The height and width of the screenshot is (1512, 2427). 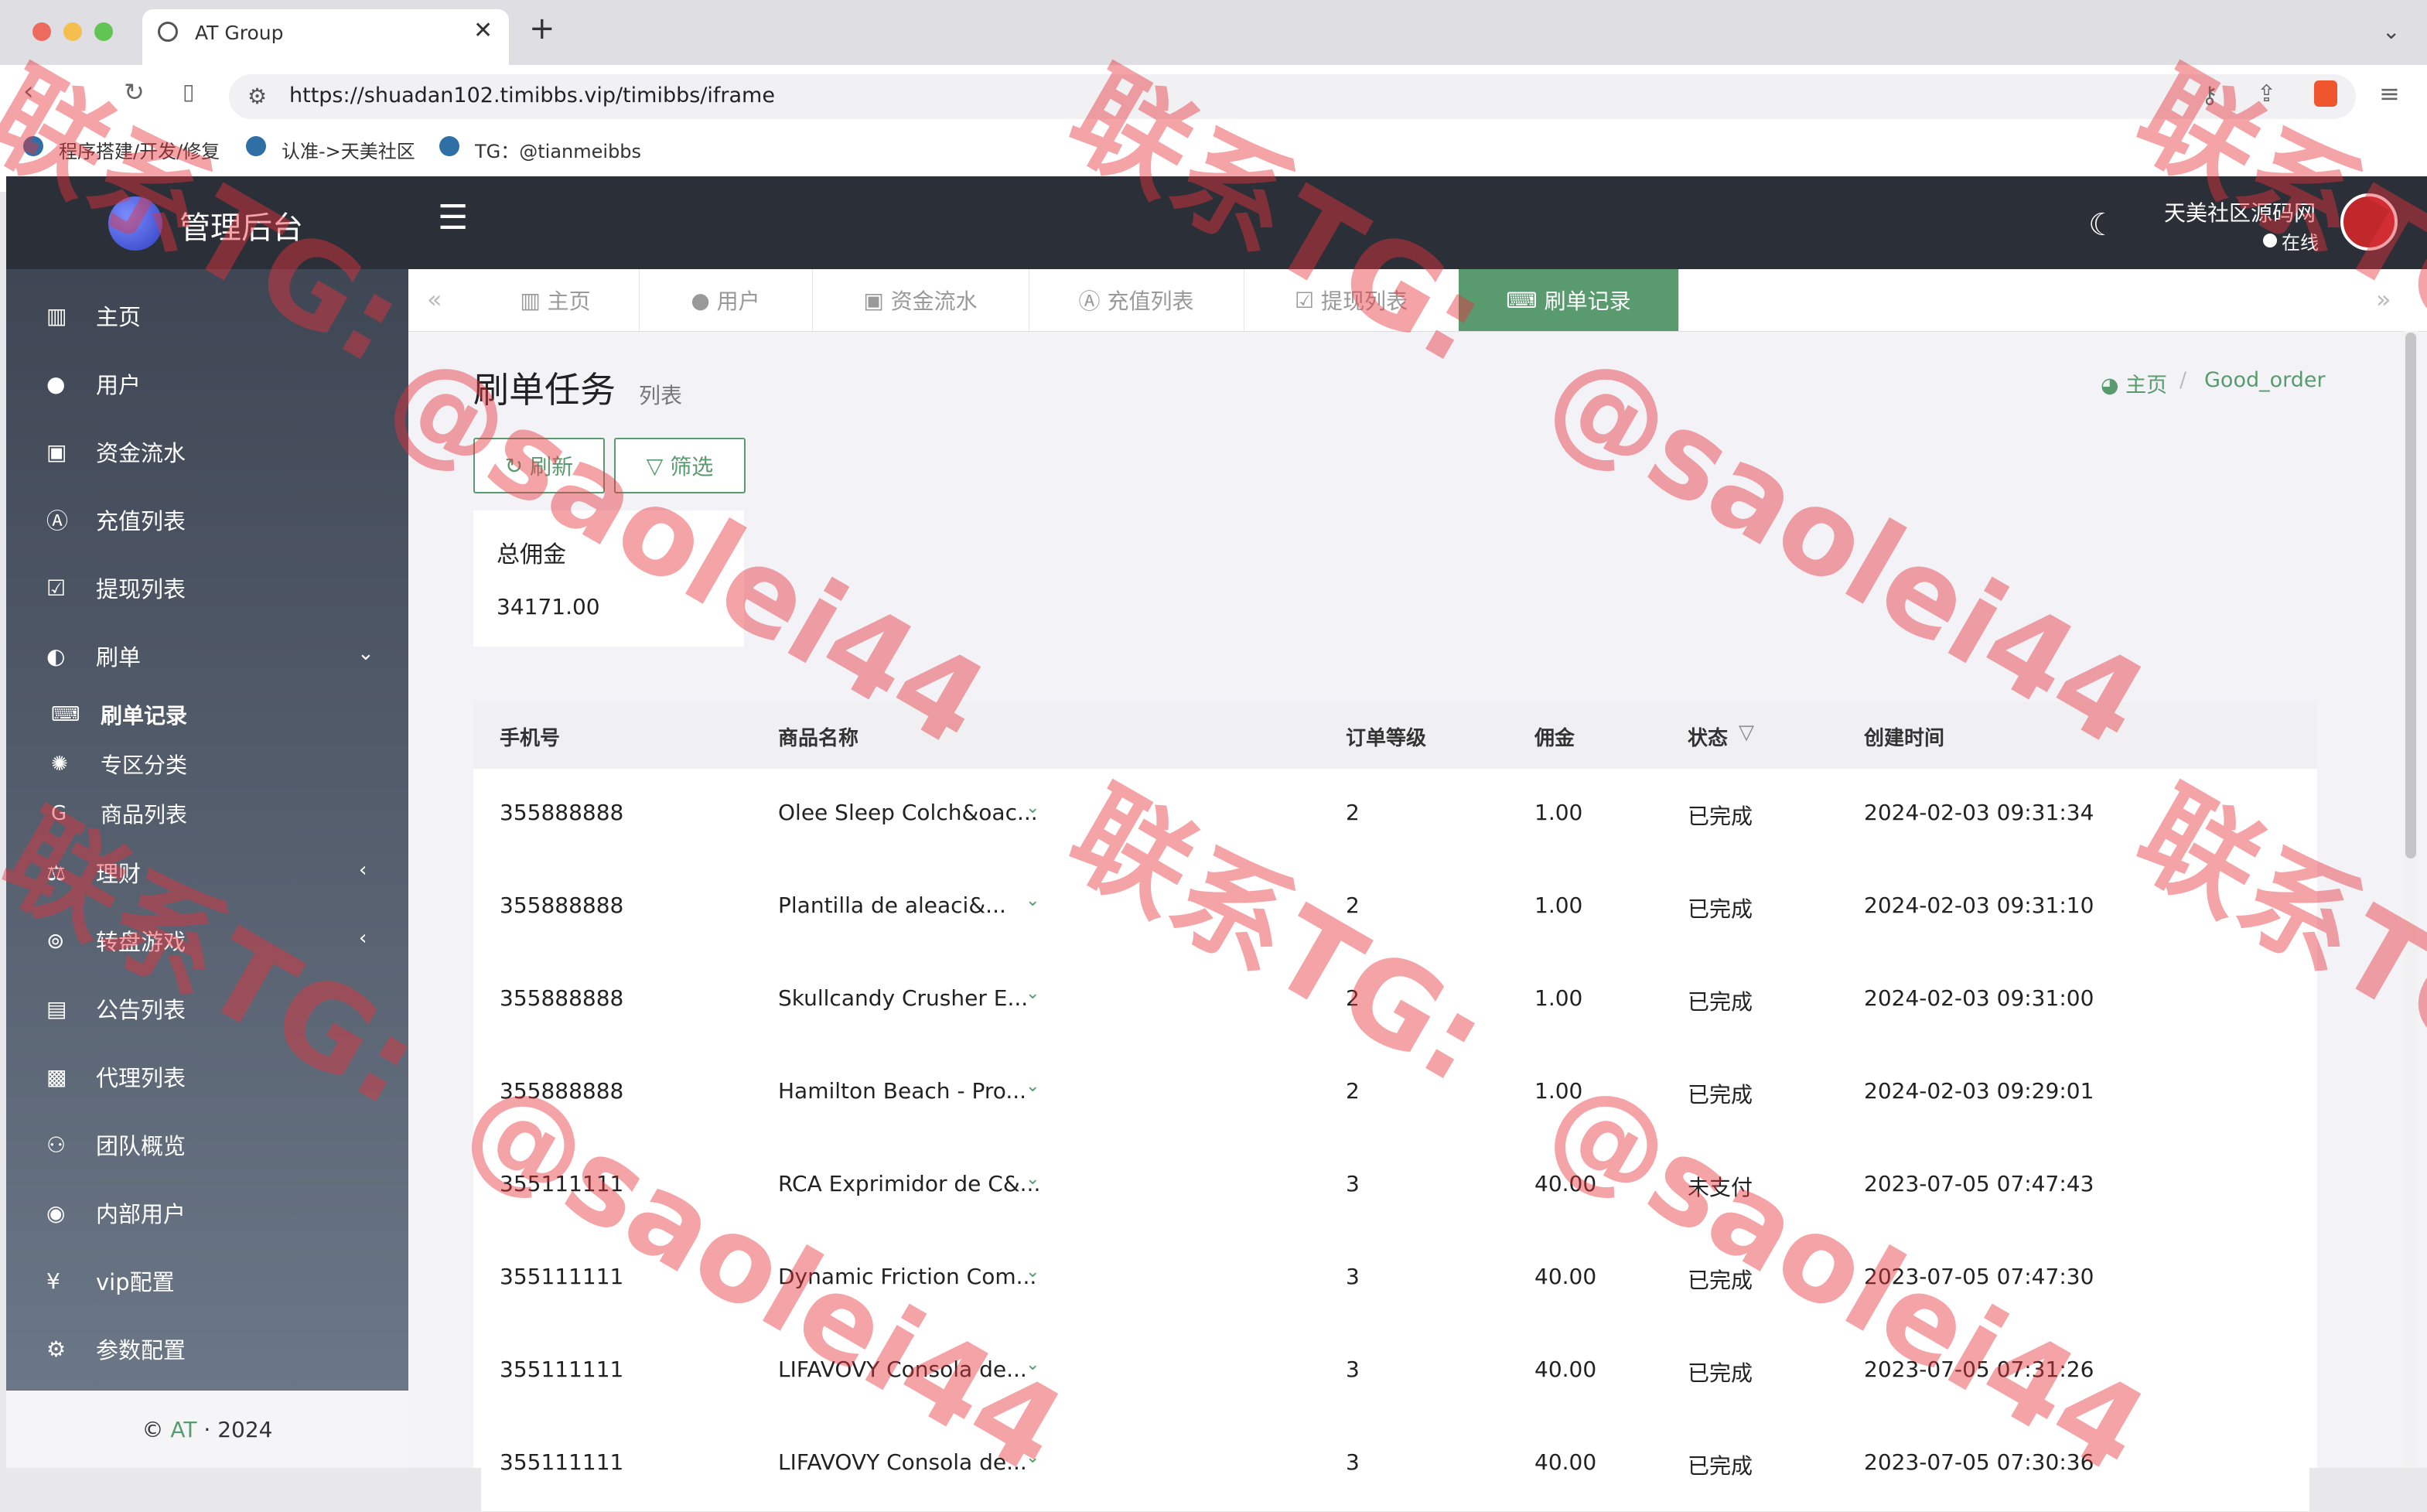 What do you see at coordinates (1979, 905) in the screenshot?
I see `cell-created-time: 2024-02-03 09:31:10` at bounding box center [1979, 905].